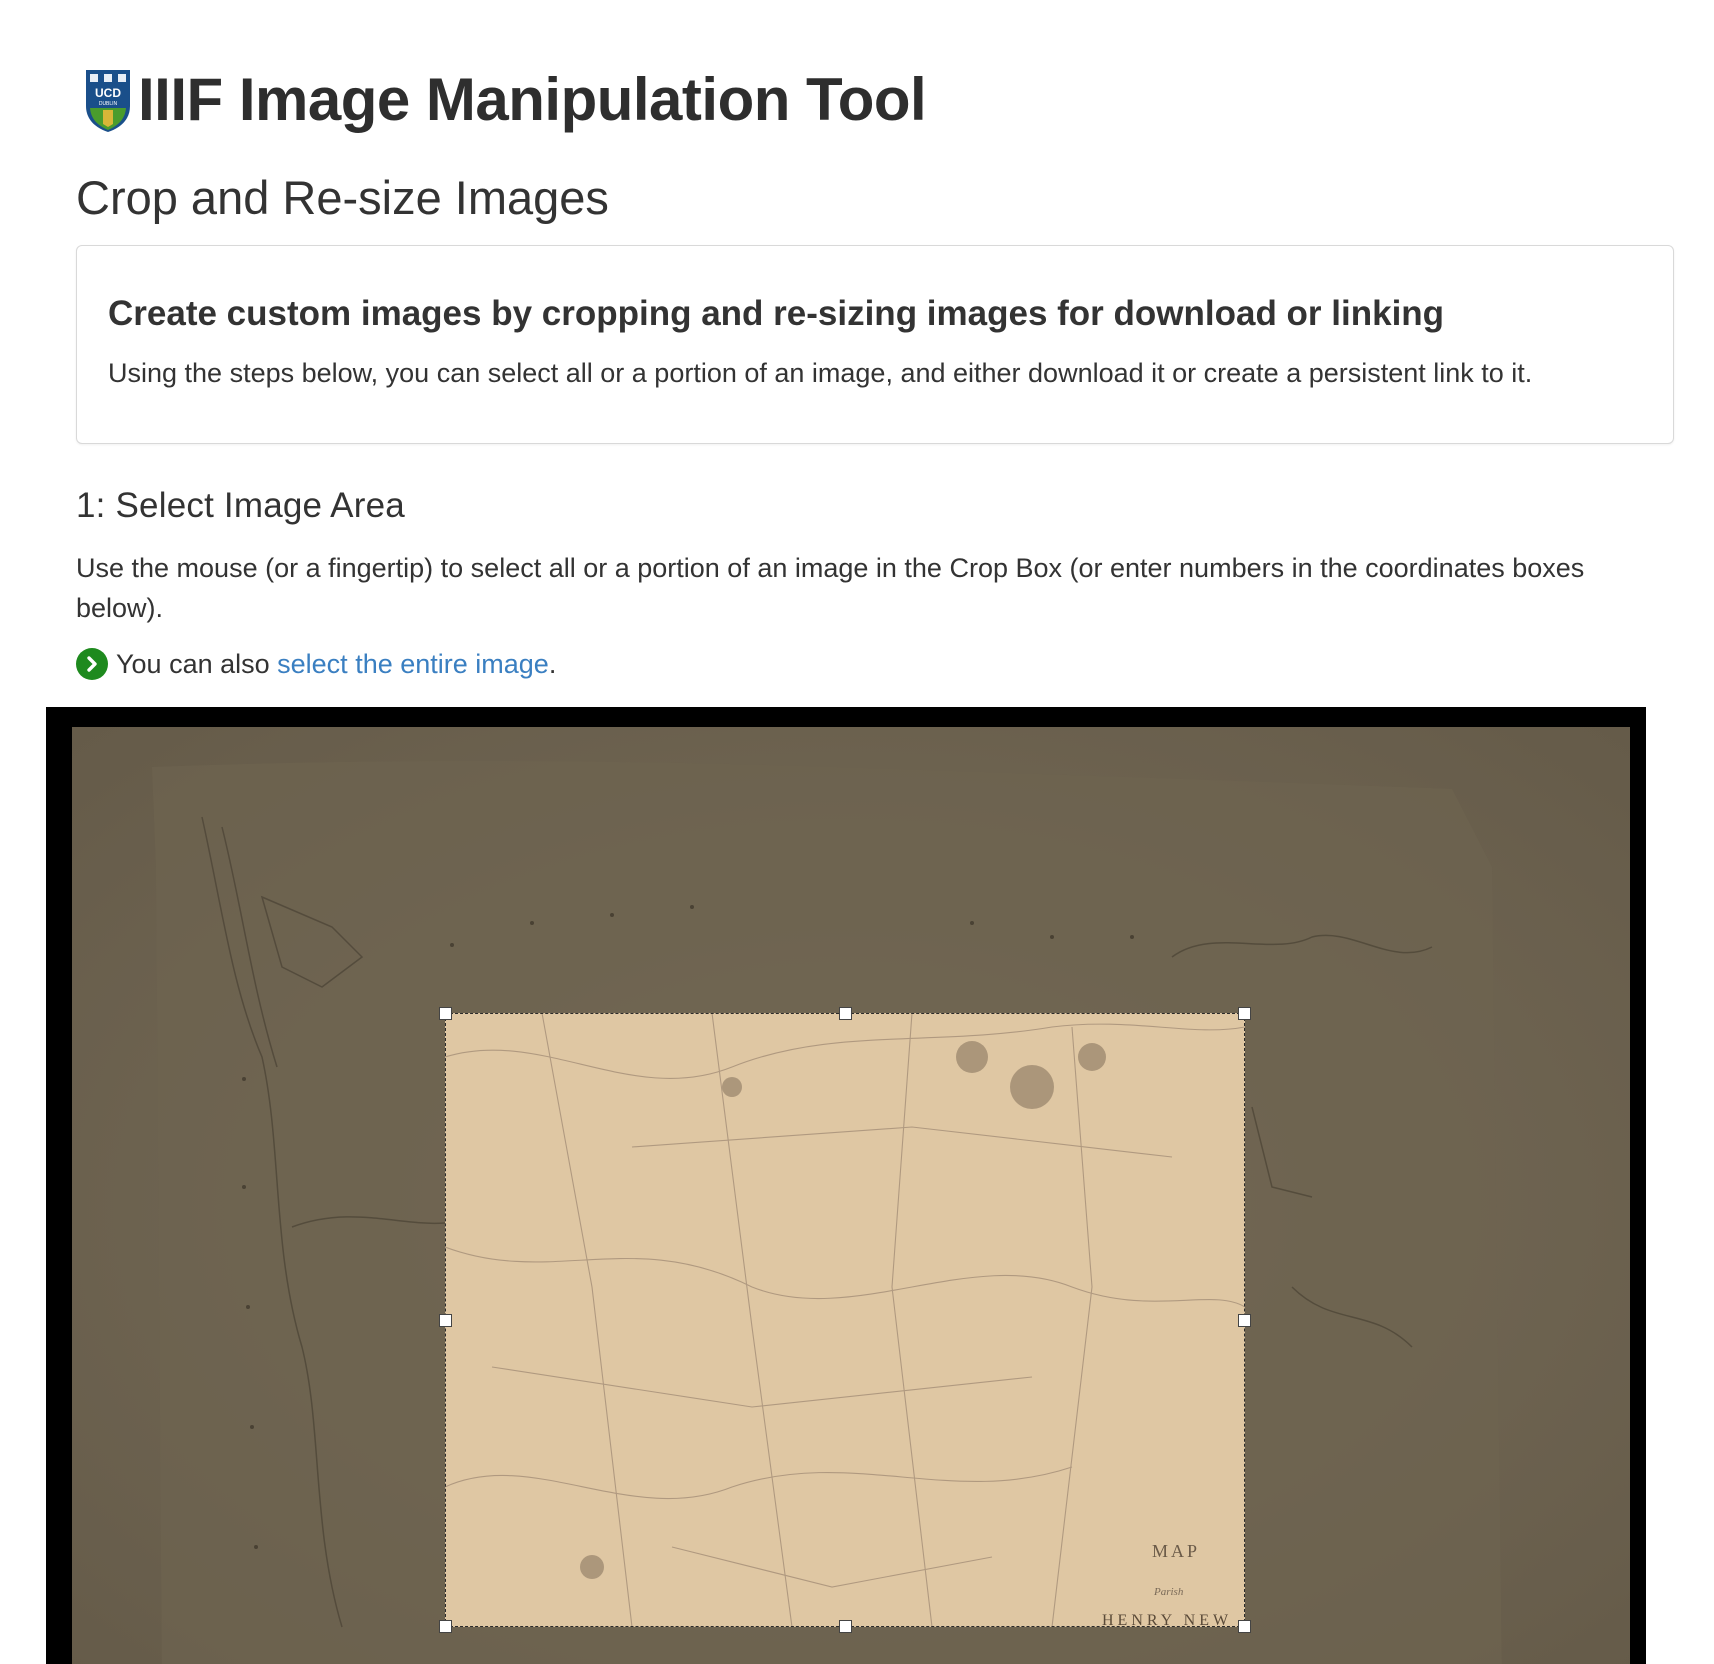 This screenshot has height=1664, width=1714. What do you see at coordinates (108, 93) in the screenshot?
I see `logo-text: UCD` at bounding box center [108, 93].